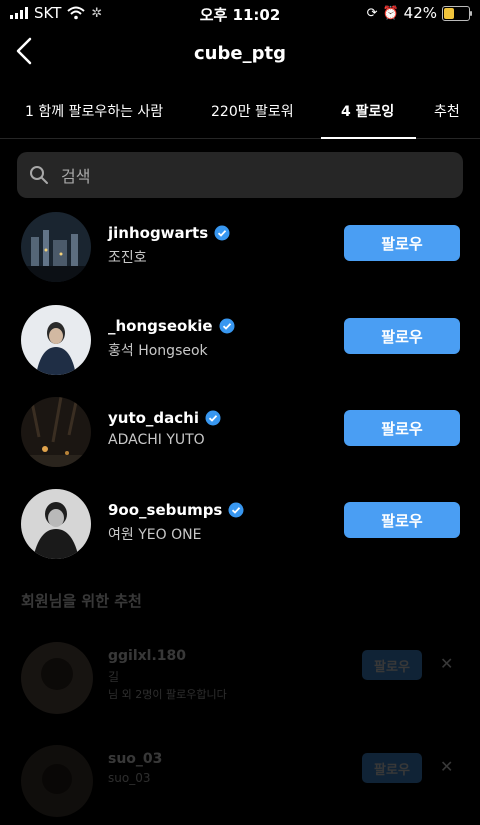  What do you see at coordinates (240, 785) in the screenshot?
I see `suggestion-item: suo_03 suo_03 팔로우 ✕` at bounding box center [240, 785].